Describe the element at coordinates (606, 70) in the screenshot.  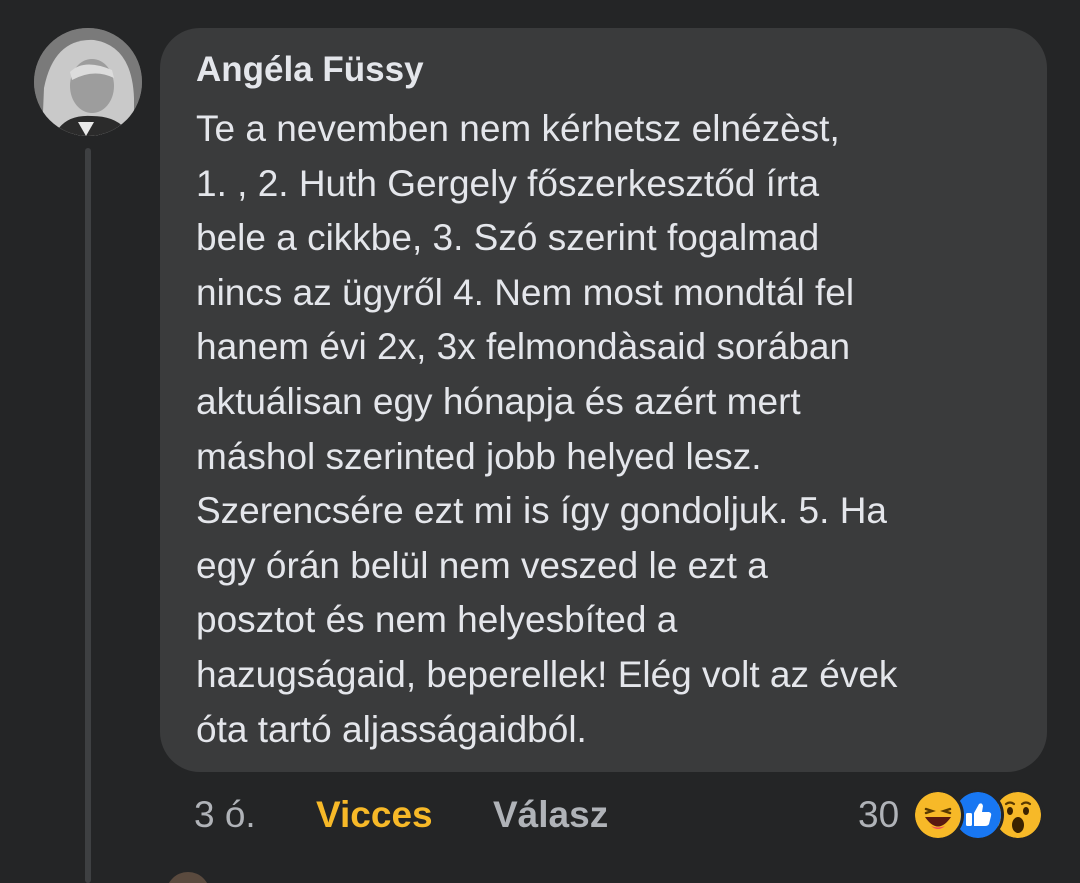
I see `comment-author: Angéla Füssy` at that location.